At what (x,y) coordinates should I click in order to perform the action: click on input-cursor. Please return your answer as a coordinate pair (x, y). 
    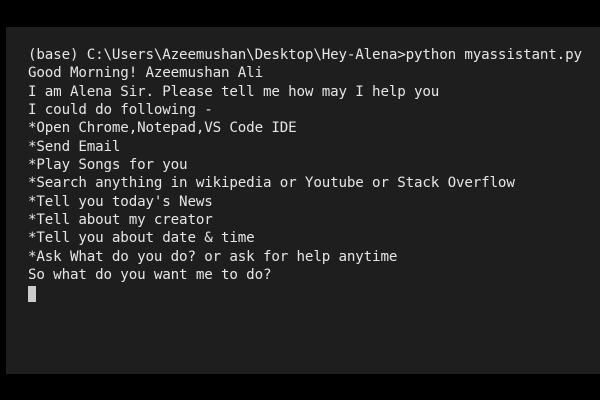
    Looking at the image, I should click on (32, 294).